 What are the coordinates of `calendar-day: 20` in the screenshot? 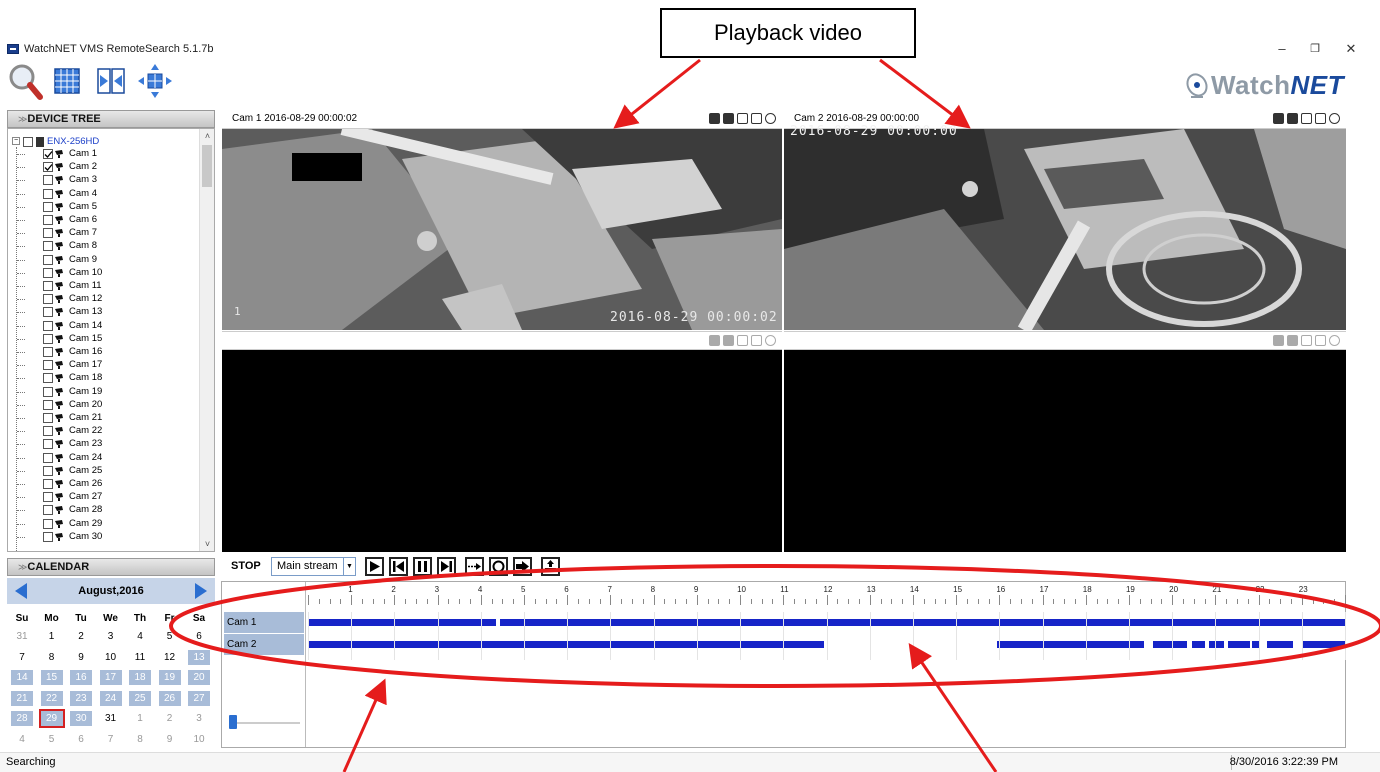 It's located at (199, 677).